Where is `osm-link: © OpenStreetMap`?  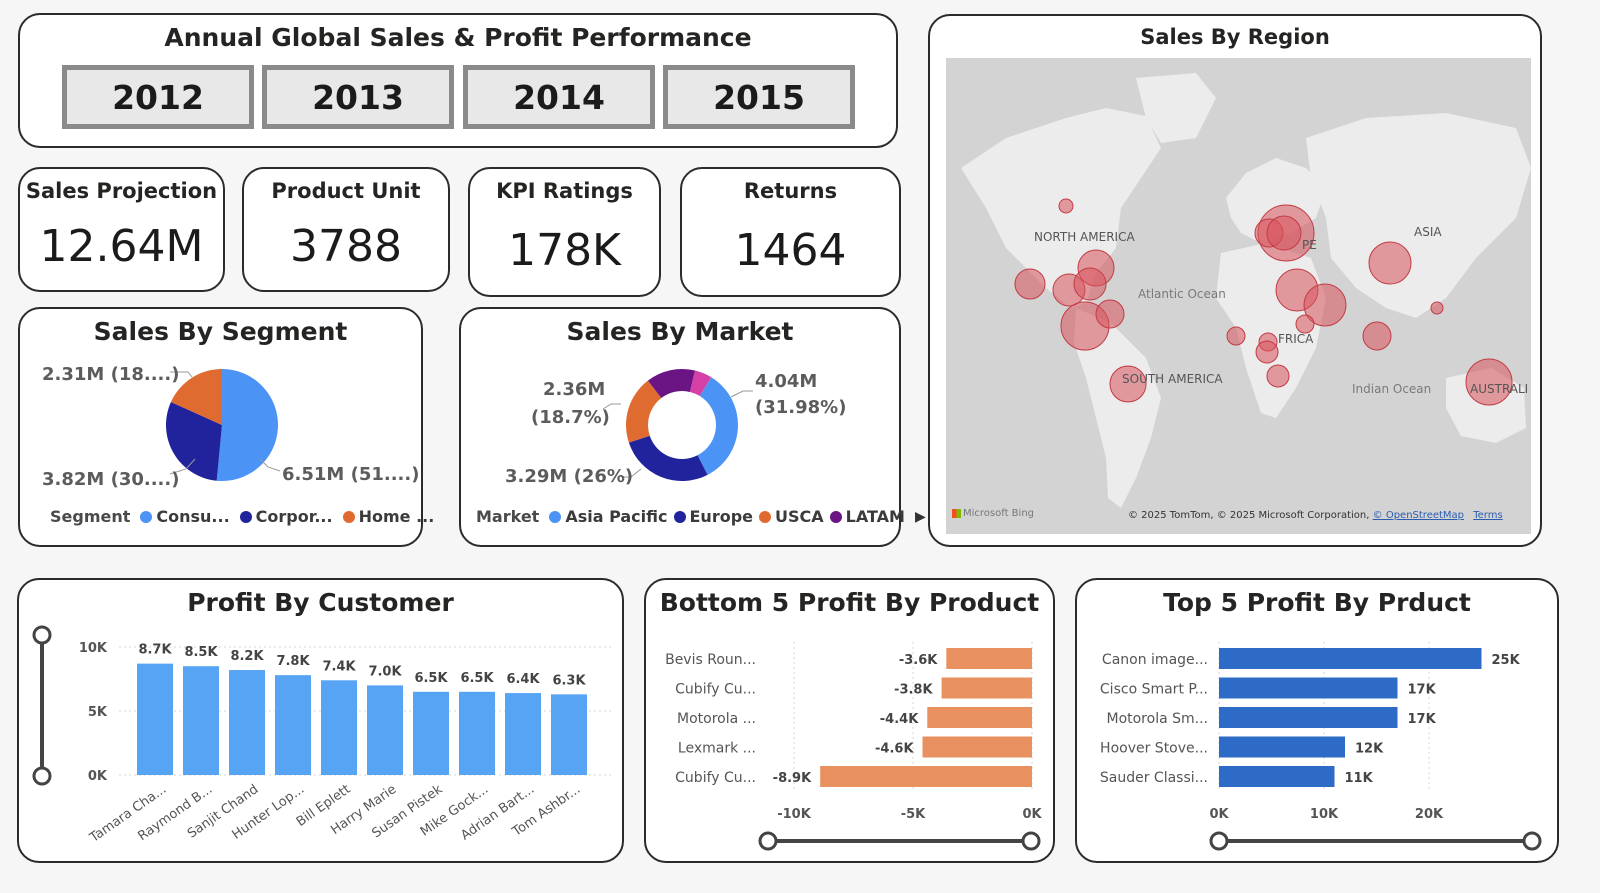 osm-link: © OpenStreetMap is located at coordinates (1418, 515).